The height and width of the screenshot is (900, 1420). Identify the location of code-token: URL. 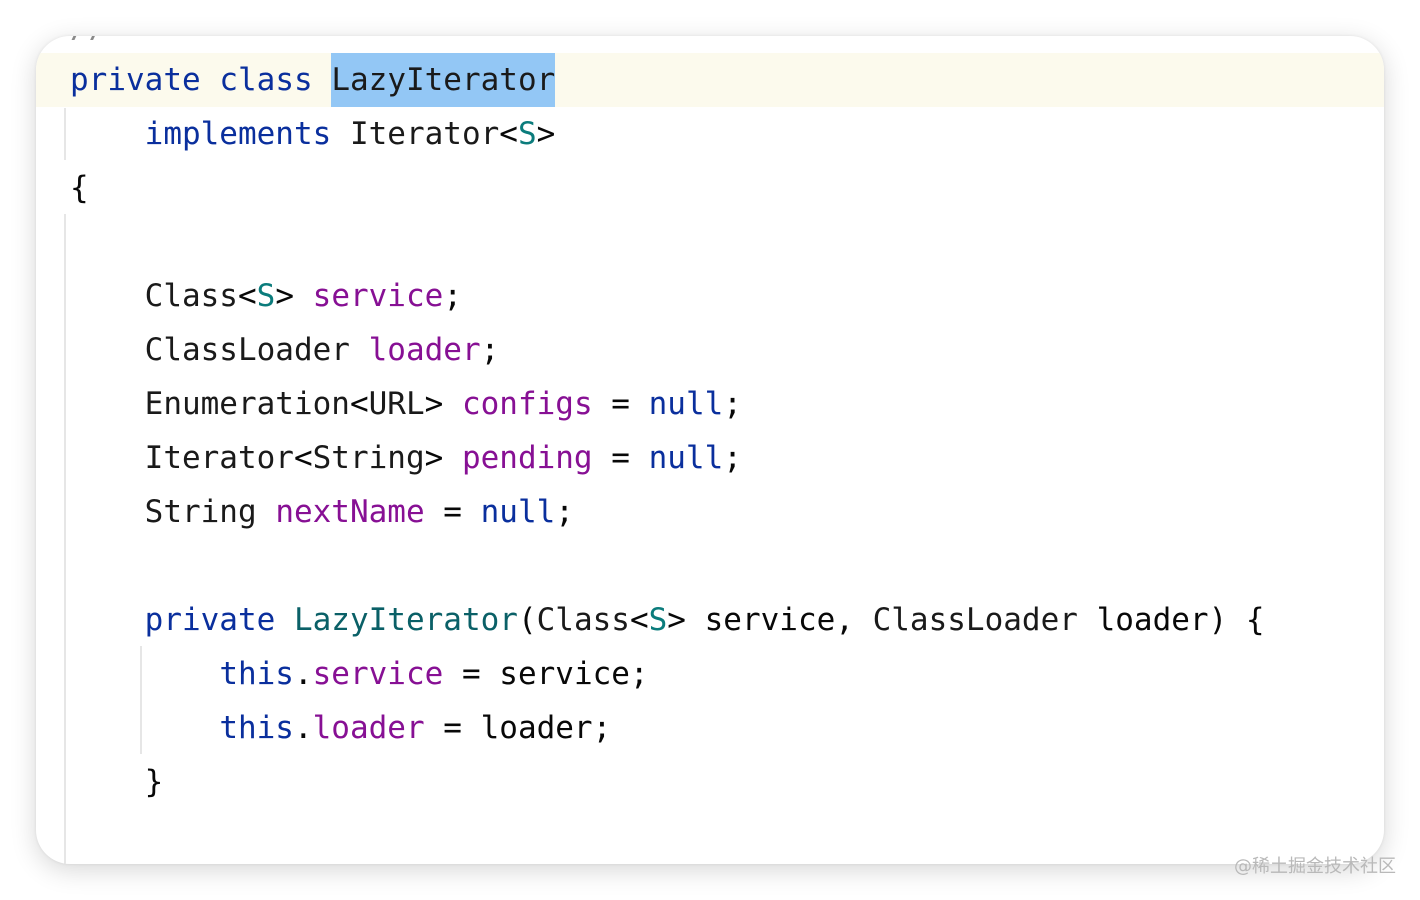
(396, 404).